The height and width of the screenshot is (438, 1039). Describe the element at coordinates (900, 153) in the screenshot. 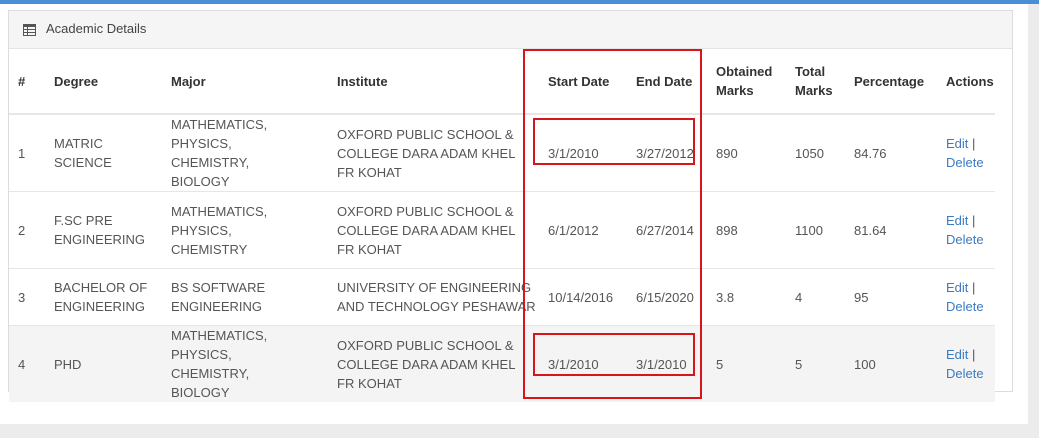

I see `percentage-cell: 84.76` at that location.